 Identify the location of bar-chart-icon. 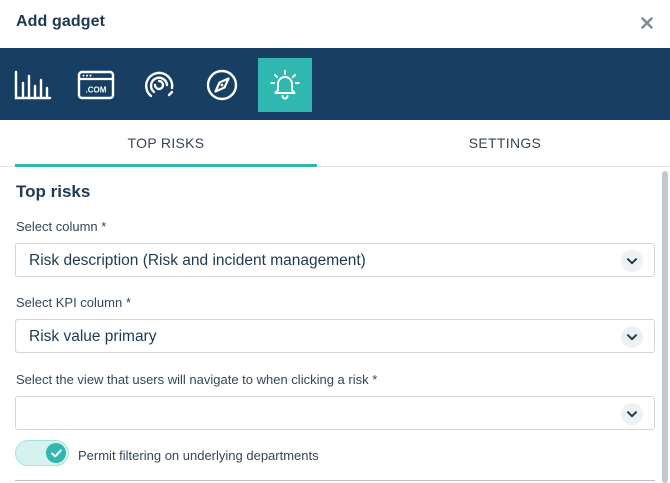
(33, 85).